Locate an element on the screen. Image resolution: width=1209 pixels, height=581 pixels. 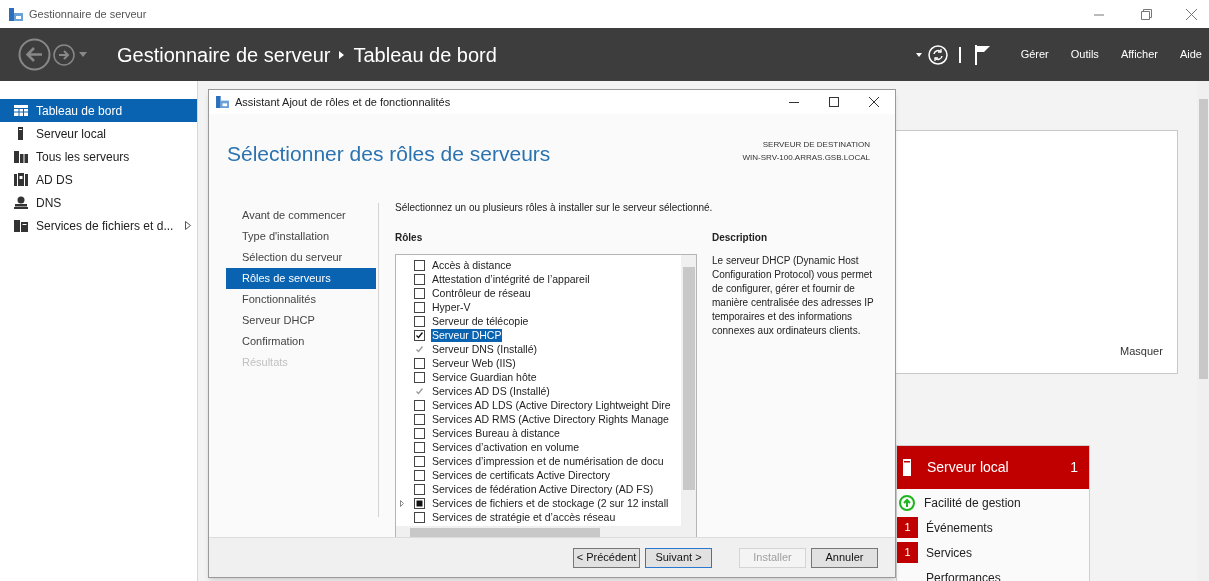
wizard-button: Suivant > is located at coordinates (678, 557).